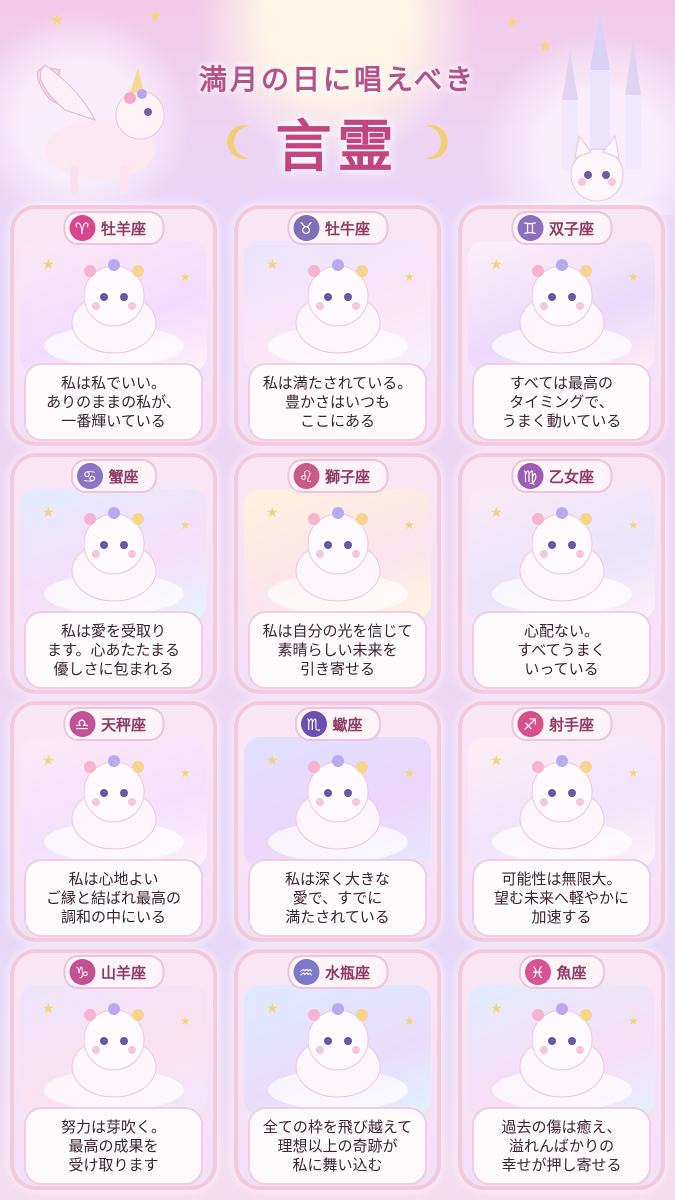 This screenshot has width=675, height=1200. What do you see at coordinates (564, 311) in the screenshot?
I see `twins-icon: ★★` at bounding box center [564, 311].